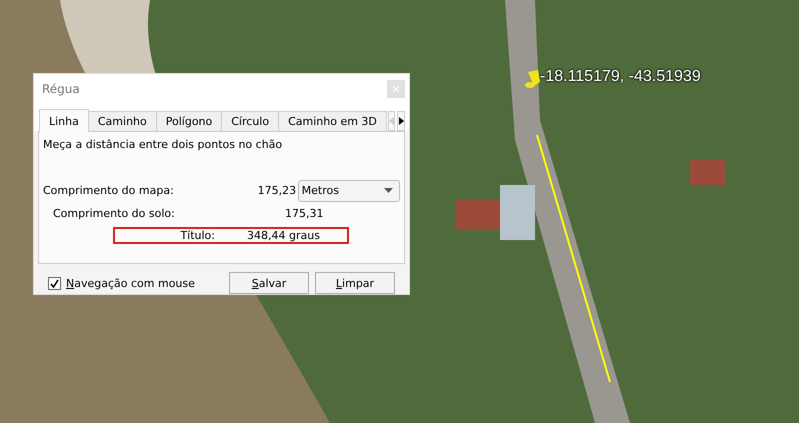  What do you see at coordinates (64, 120) in the screenshot?
I see `tab: Linha` at bounding box center [64, 120].